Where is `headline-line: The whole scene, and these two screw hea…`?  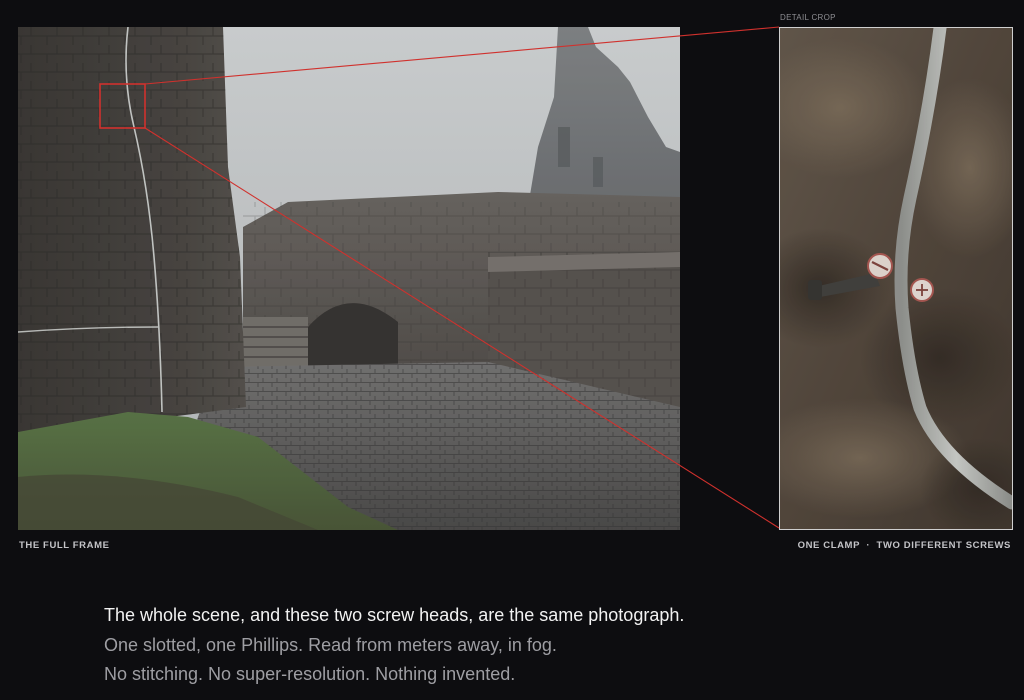 headline-line: The whole scene, and these two screw hea… is located at coordinates (394, 615).